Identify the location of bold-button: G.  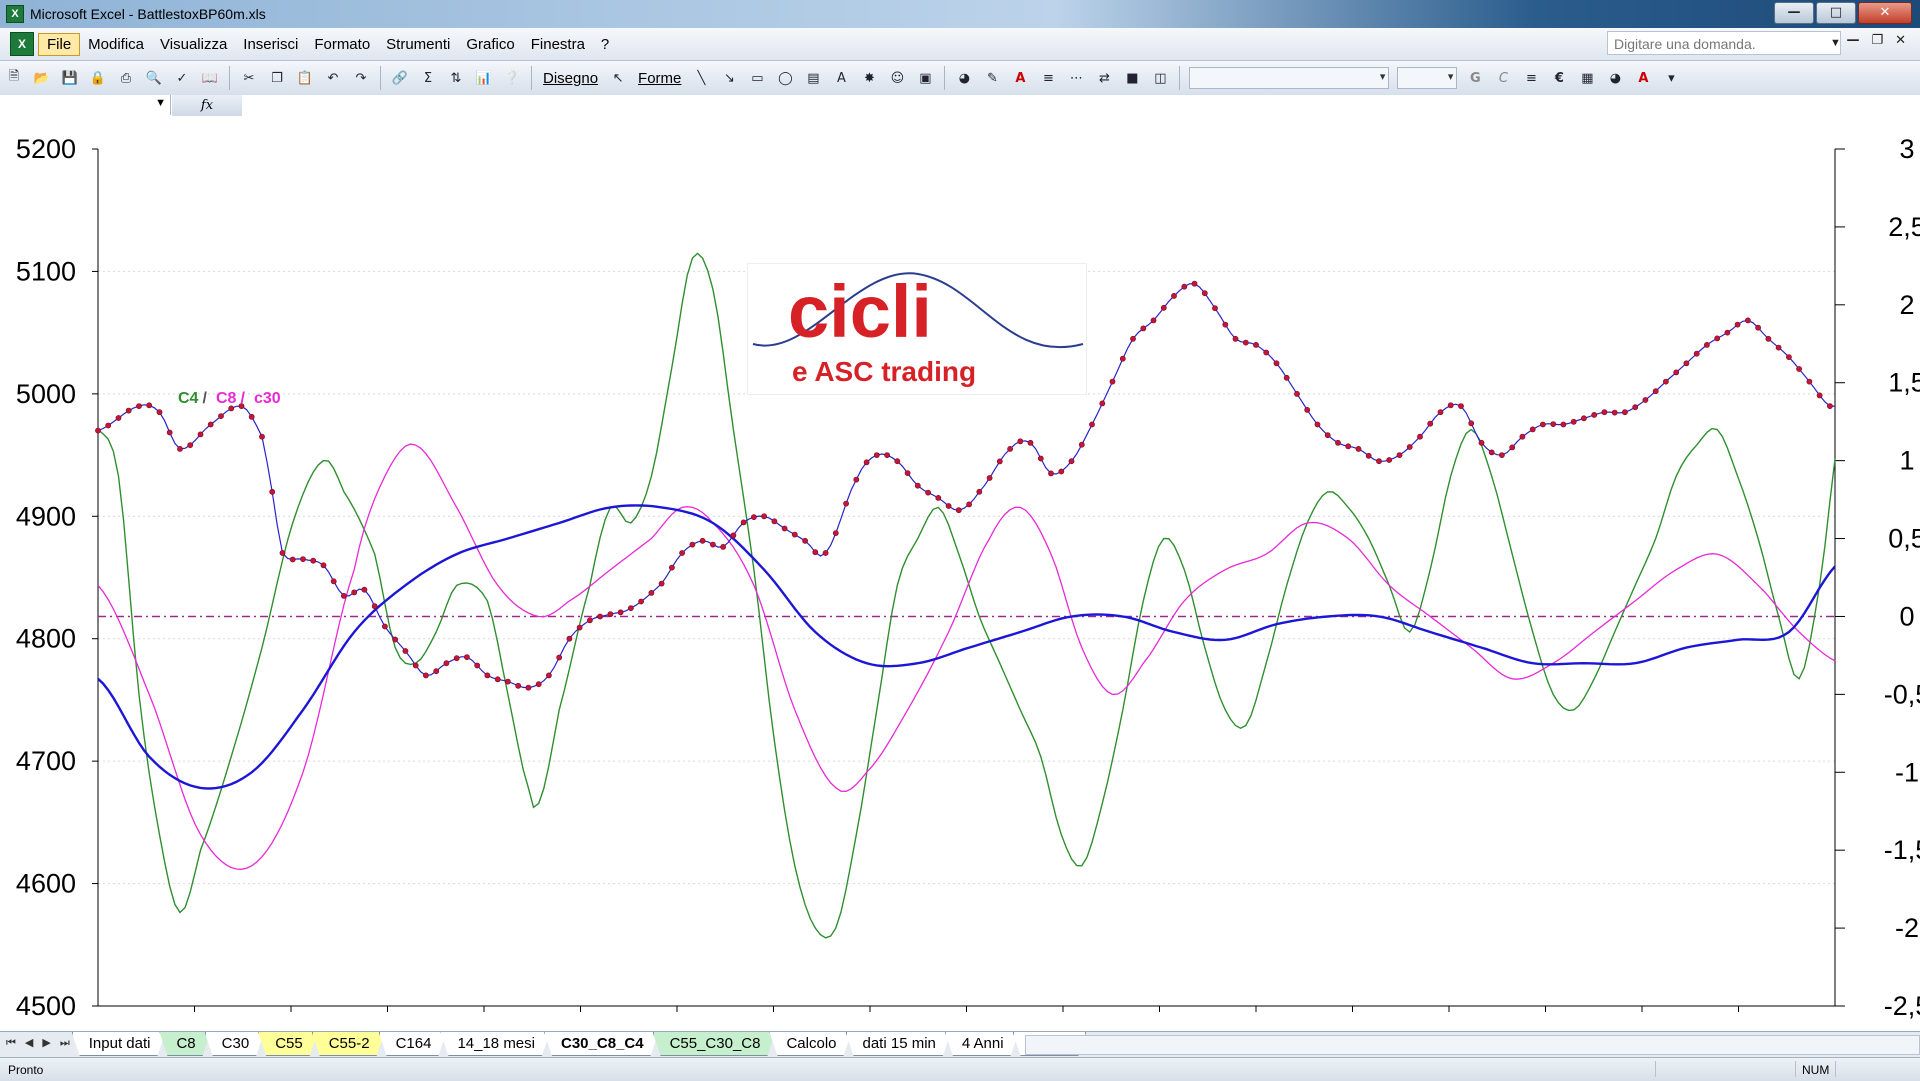
(1475, 78).